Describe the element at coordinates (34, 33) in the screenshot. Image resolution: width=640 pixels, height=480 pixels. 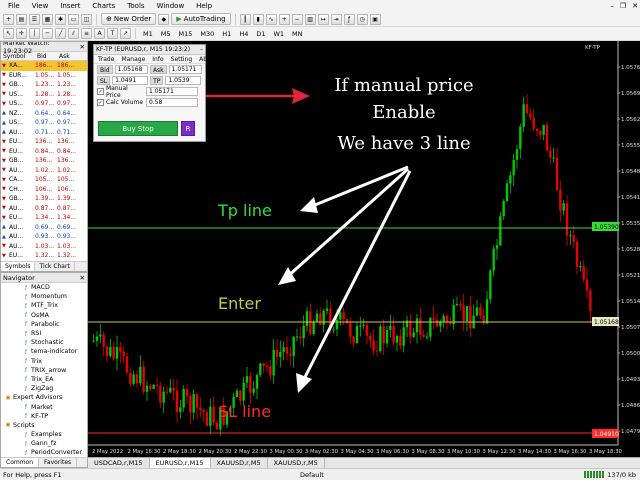
I see `vertical-line-icon: │` at that location.